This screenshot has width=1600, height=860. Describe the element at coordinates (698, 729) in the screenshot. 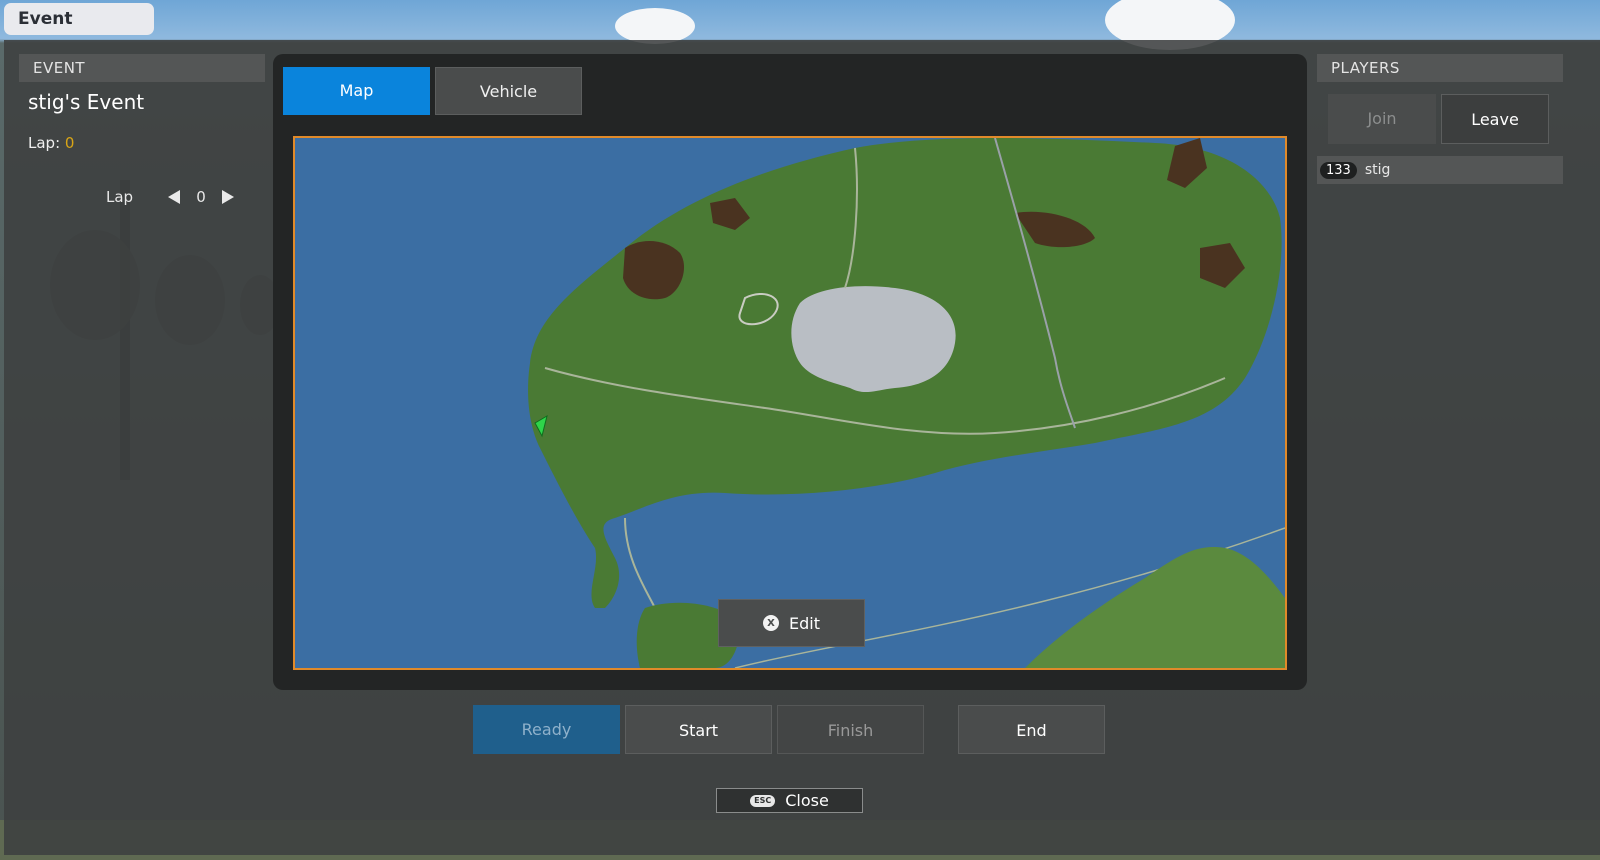

I see `start-button: Start` at that location.